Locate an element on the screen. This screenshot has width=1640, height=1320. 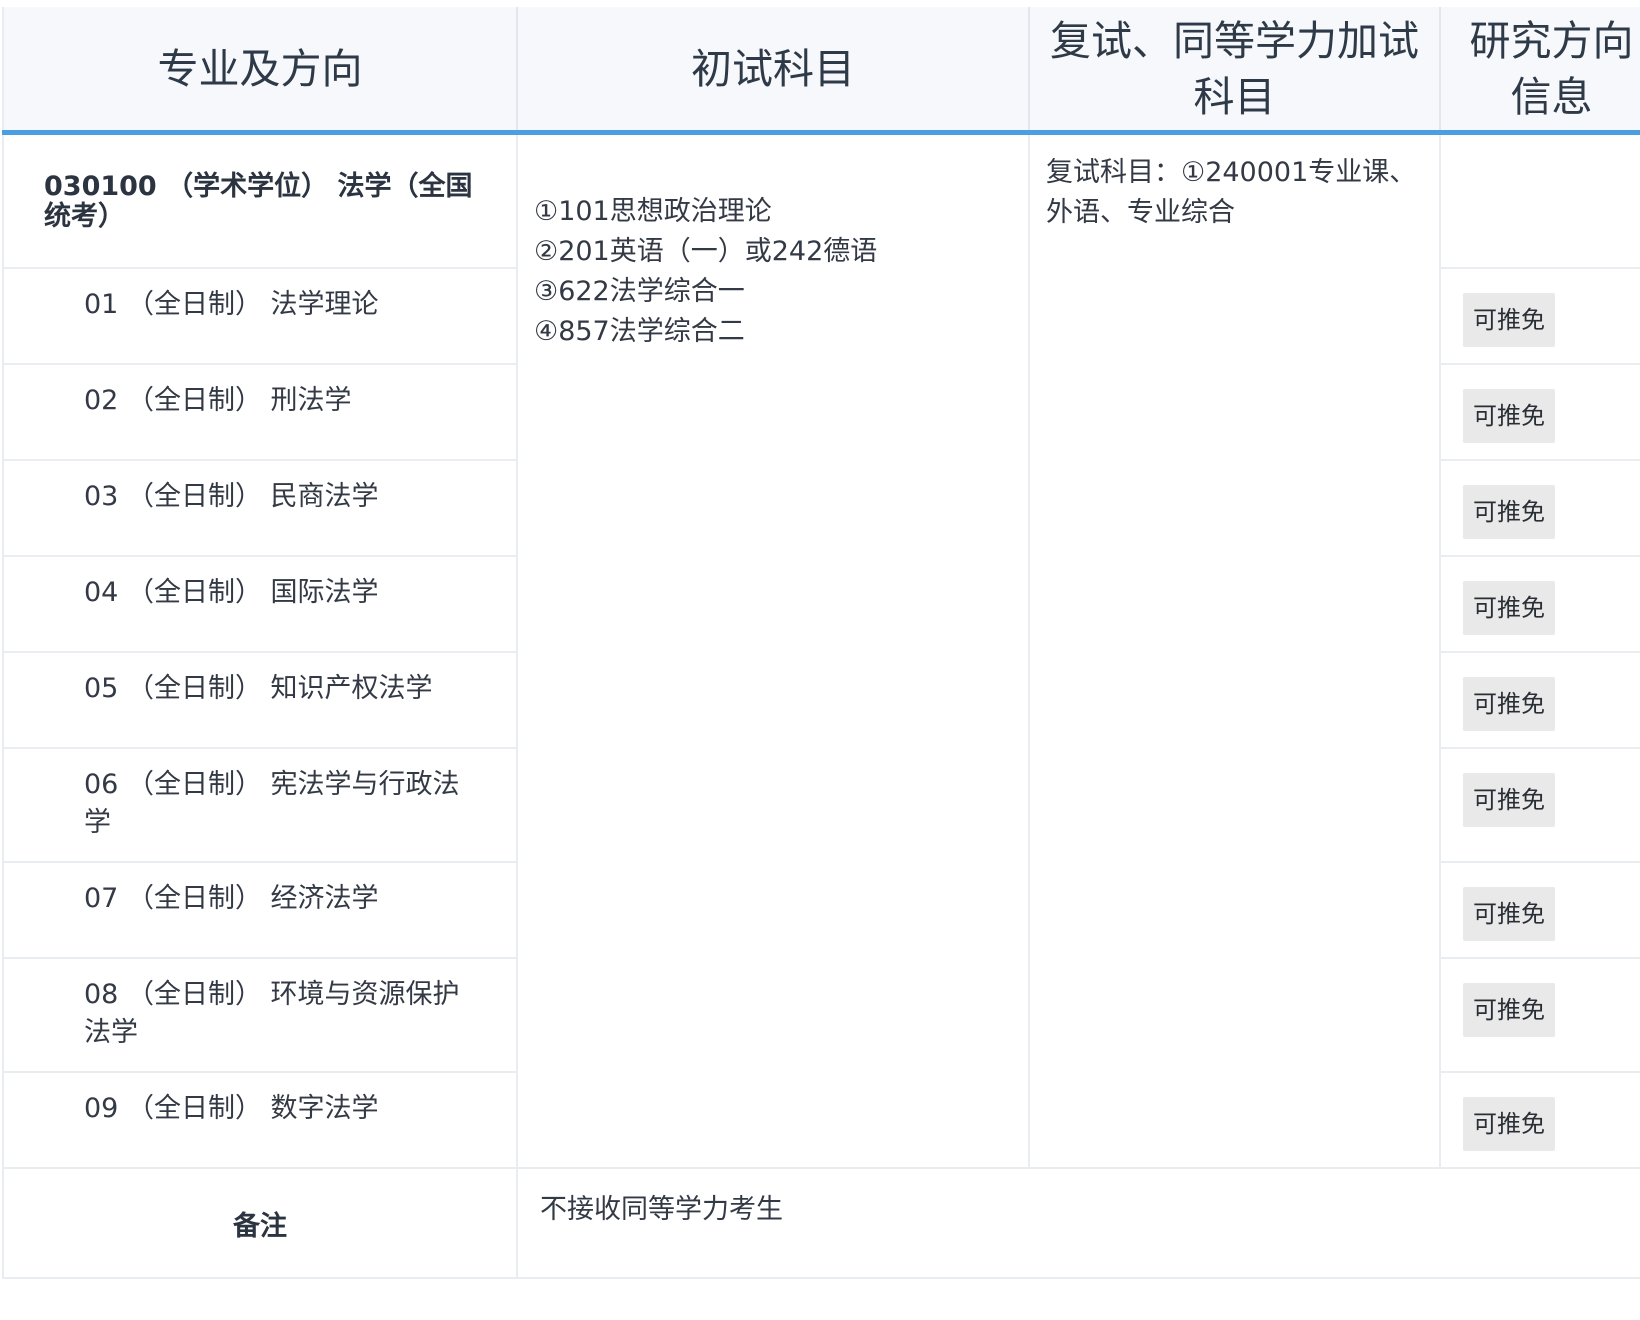
direction-label: 04 （全日制） 国际法学 is located at coordinates (231, 592).